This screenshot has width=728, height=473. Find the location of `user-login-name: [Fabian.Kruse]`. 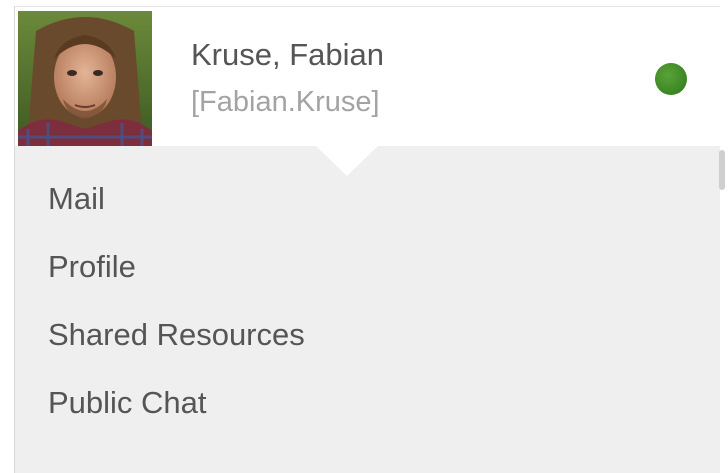

user-login-name: [Fabian.Kruse] is located at coordinates (285, 102).